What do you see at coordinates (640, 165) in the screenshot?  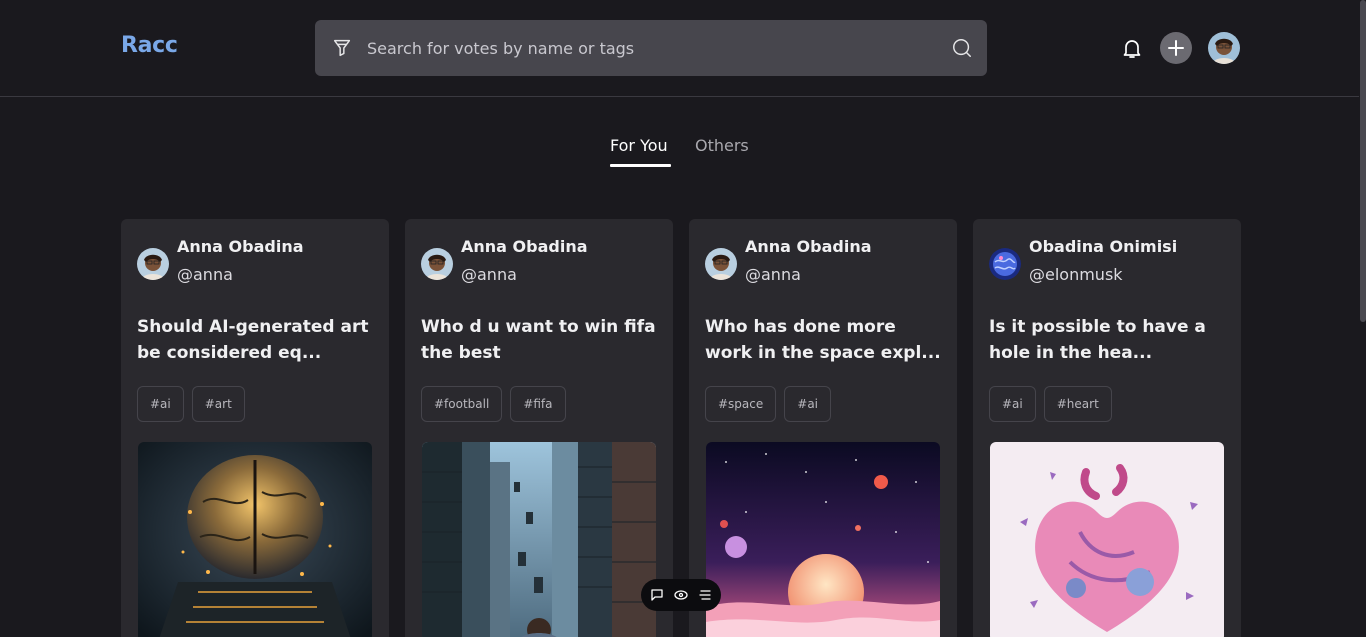 I see `active-tab-indicator` at bounding box center [640, 165].